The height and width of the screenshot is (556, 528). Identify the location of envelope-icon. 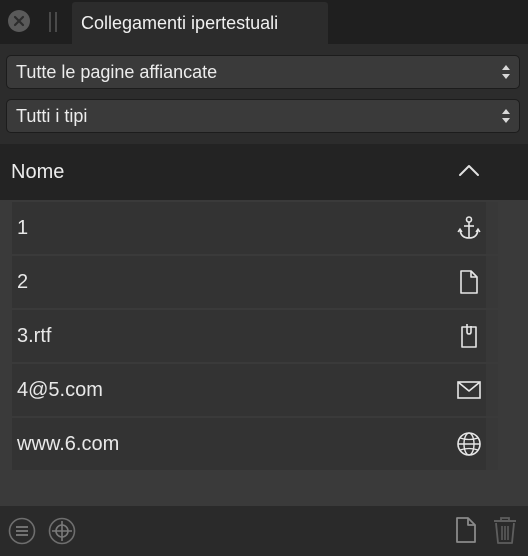
(469, 390).